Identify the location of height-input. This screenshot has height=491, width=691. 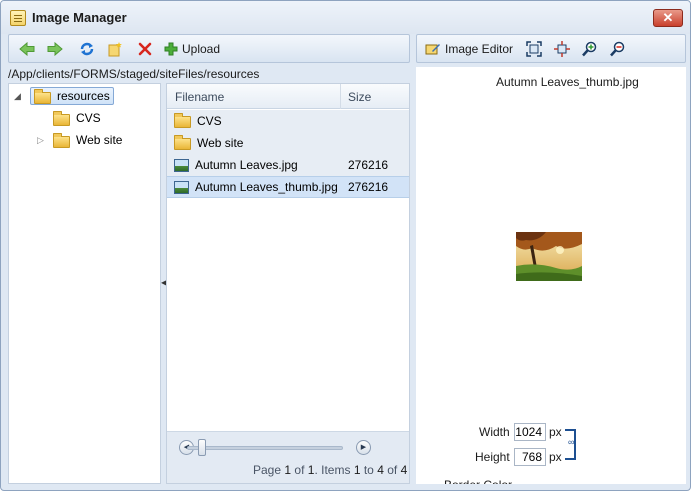
(530, 457).